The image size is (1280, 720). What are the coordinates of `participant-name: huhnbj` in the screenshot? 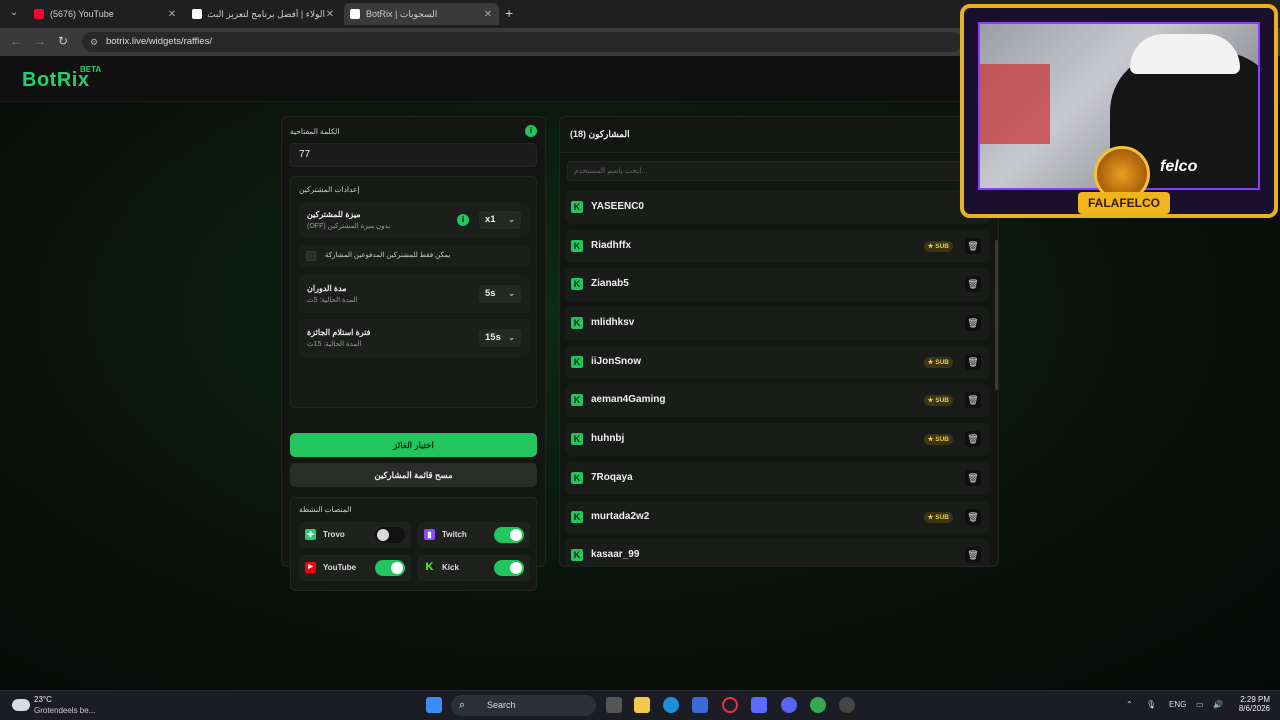 It's located at (608, 439).